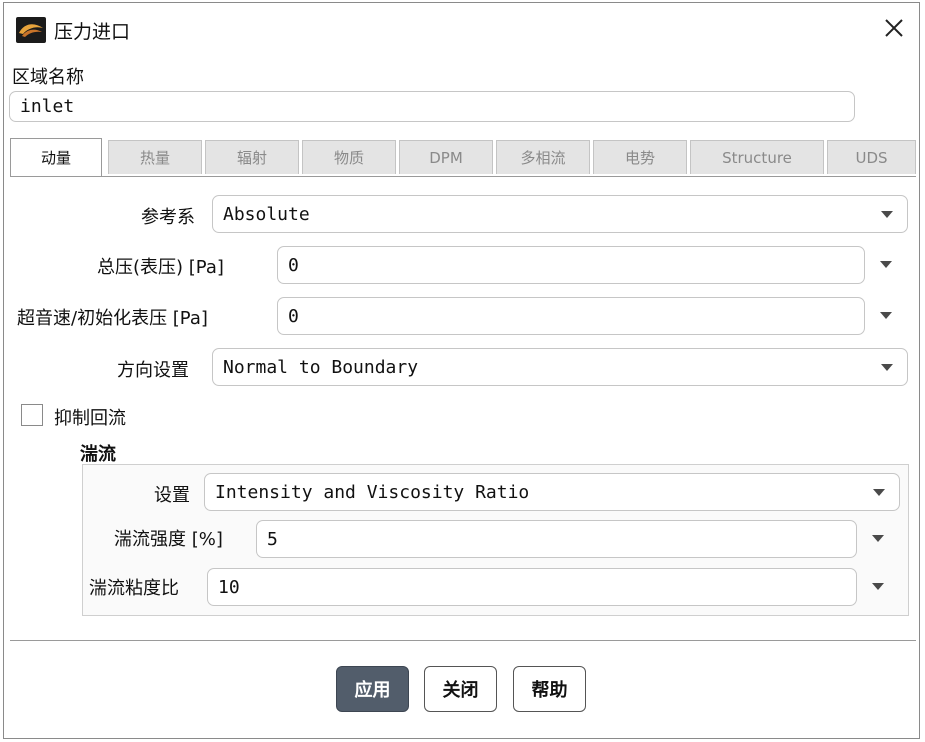  I want to click on prevent-backflow-checkbox, so click(32, 415).